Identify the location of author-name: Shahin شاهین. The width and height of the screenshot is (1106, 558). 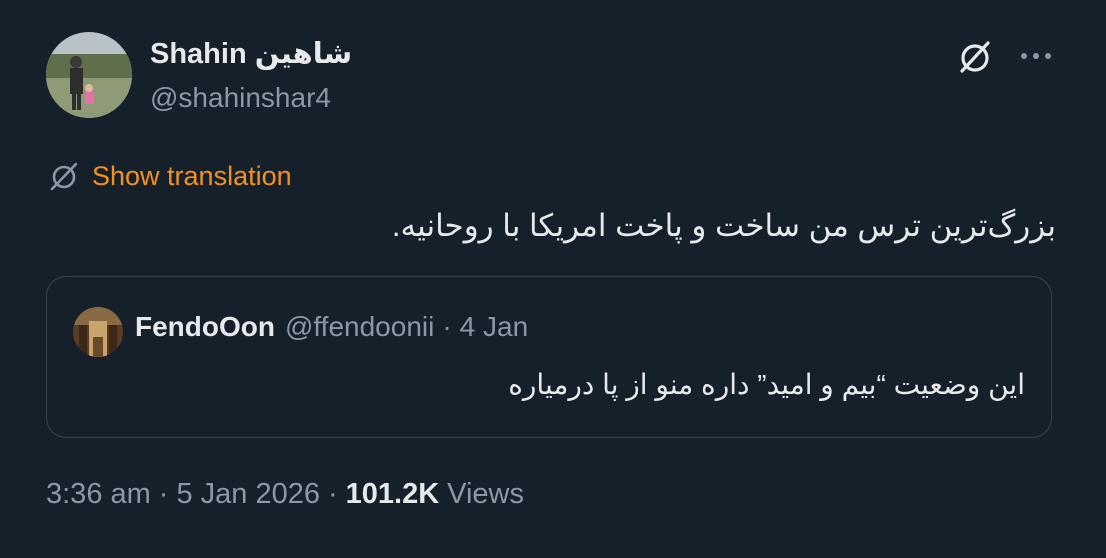
(251, 53).